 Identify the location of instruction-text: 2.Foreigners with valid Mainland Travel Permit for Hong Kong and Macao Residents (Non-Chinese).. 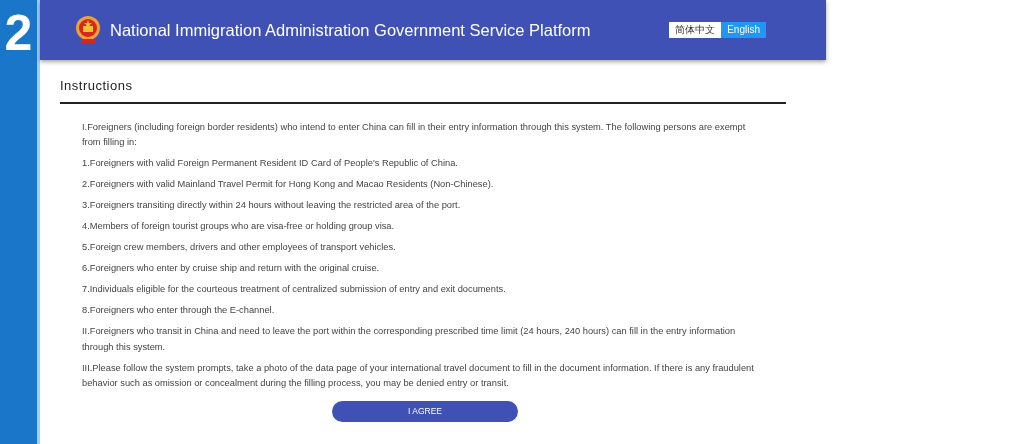
(288, 184).